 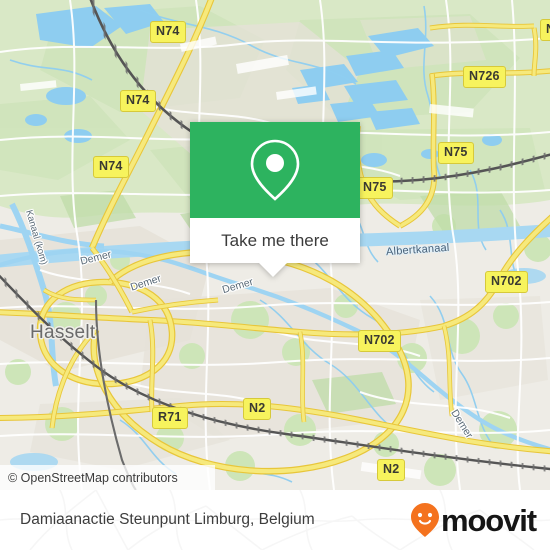 What do you see at coordinates (545, 30) in the screenshot?
I see `road-shield-edge-right: N` at bounding box center [545, 30].